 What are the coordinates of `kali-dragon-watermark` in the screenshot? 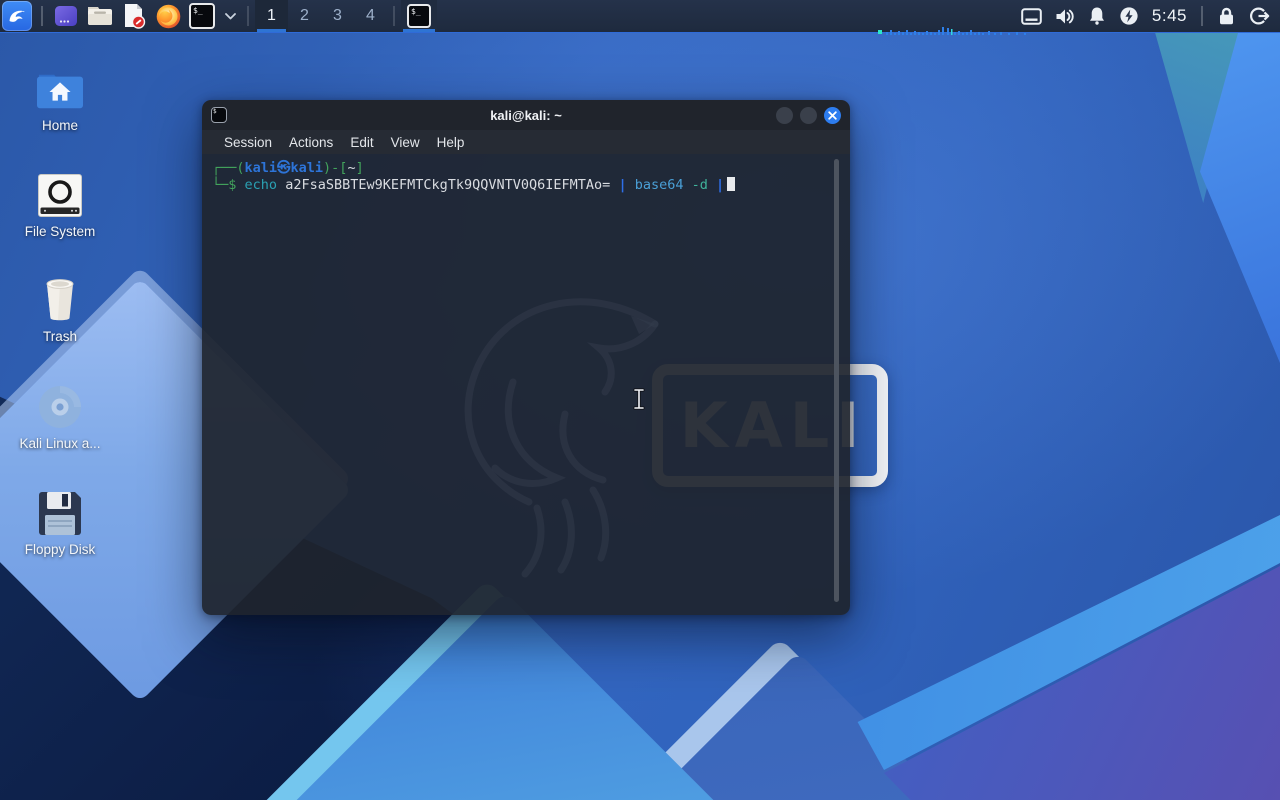 It's located at (561, 438).